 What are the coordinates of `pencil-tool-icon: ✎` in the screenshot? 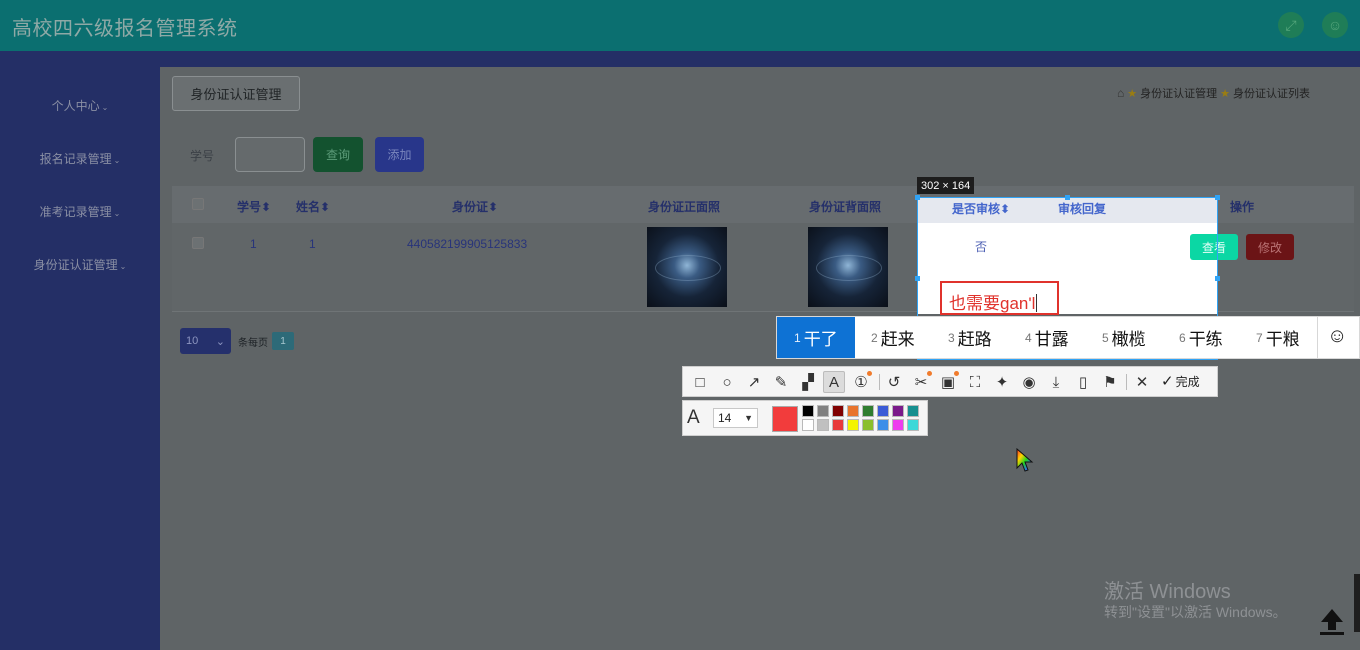 It's located at (781, 382).